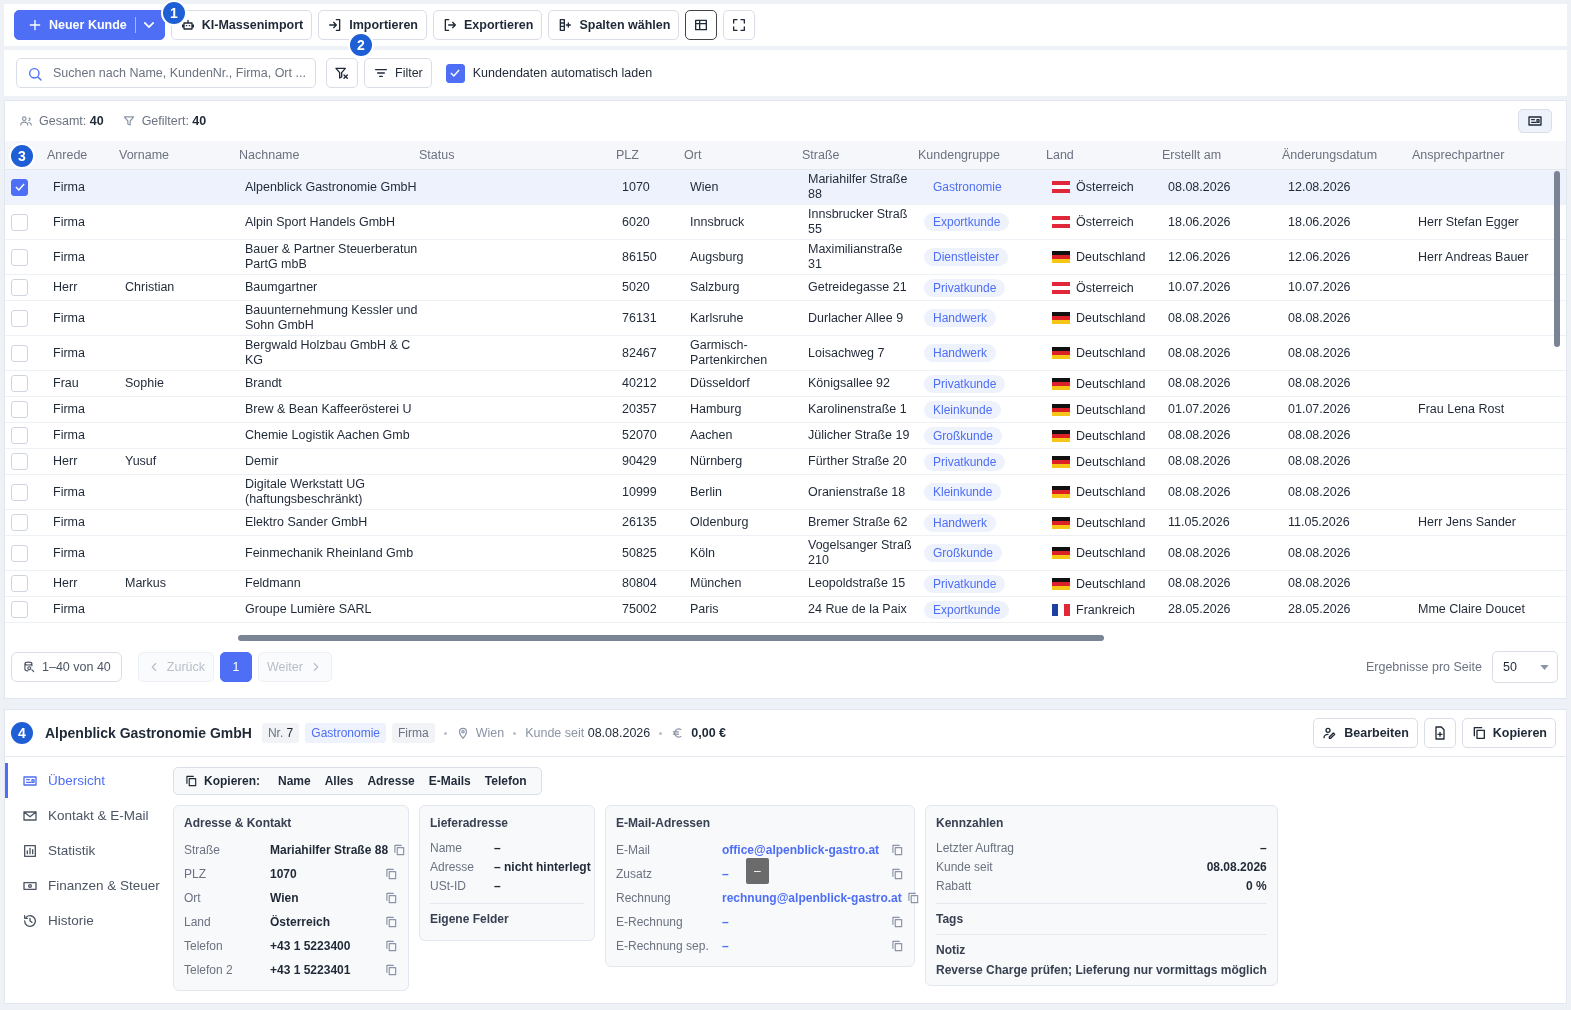  What do you see at coordinates (69, 222) in the screenshot?
I see `table-cell: Firma` at bounding box center [69, 222].